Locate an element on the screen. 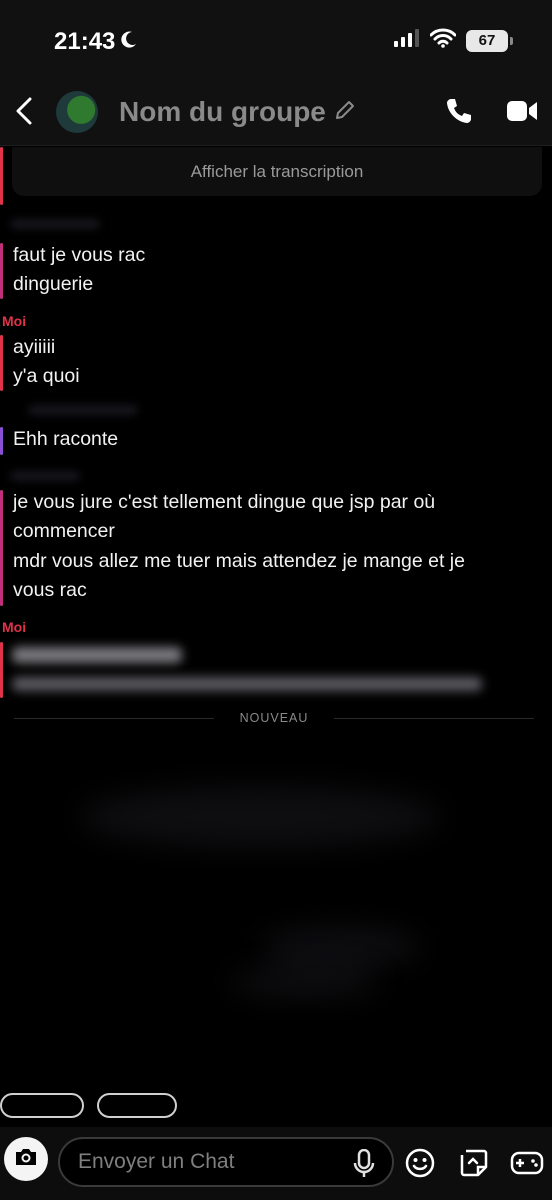 The width and height of the screenshot is (552, 1200). message-line: dinguerie is located at coordinates (53, 284).